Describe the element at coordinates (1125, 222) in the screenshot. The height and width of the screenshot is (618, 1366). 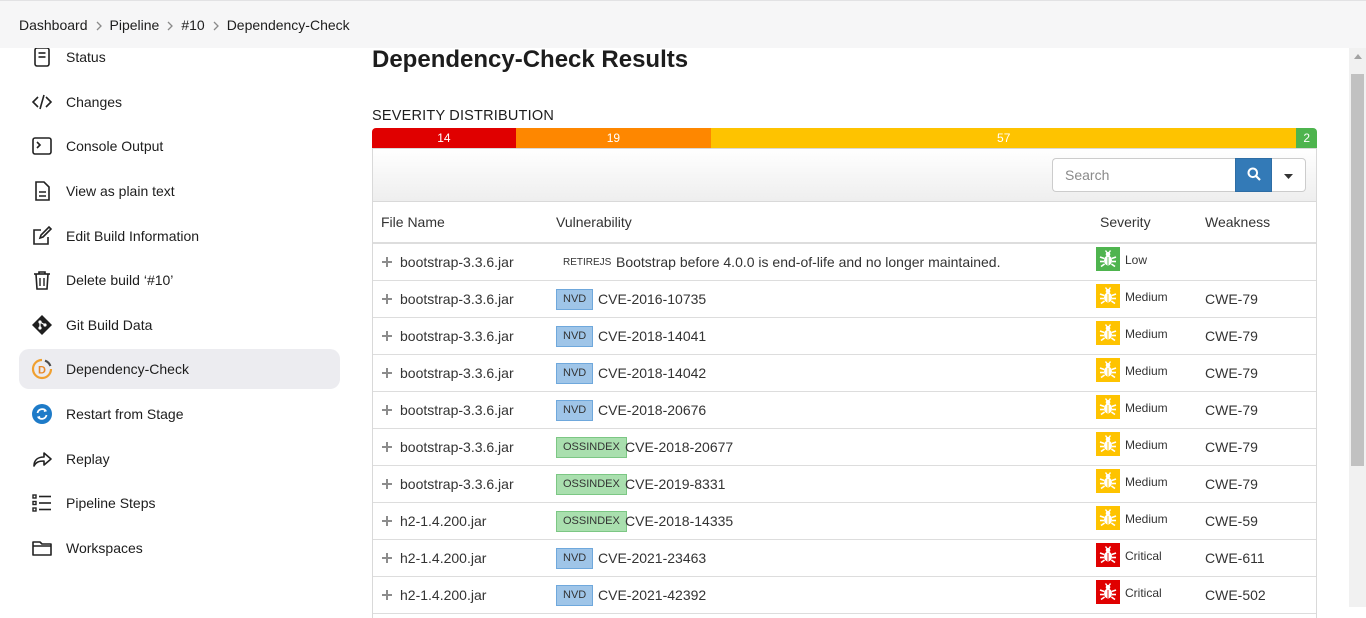
I see `column-header-severity: Severity` at that location.